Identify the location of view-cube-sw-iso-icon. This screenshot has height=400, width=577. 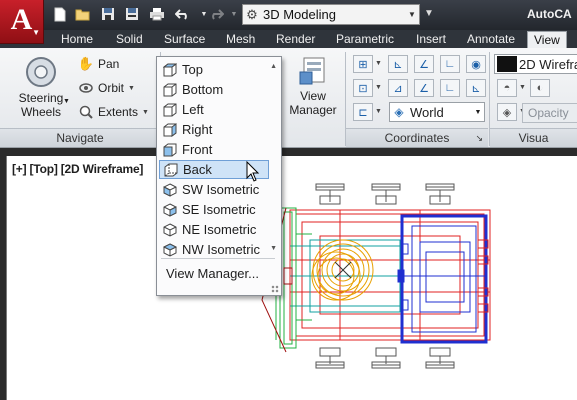
(170, 189).